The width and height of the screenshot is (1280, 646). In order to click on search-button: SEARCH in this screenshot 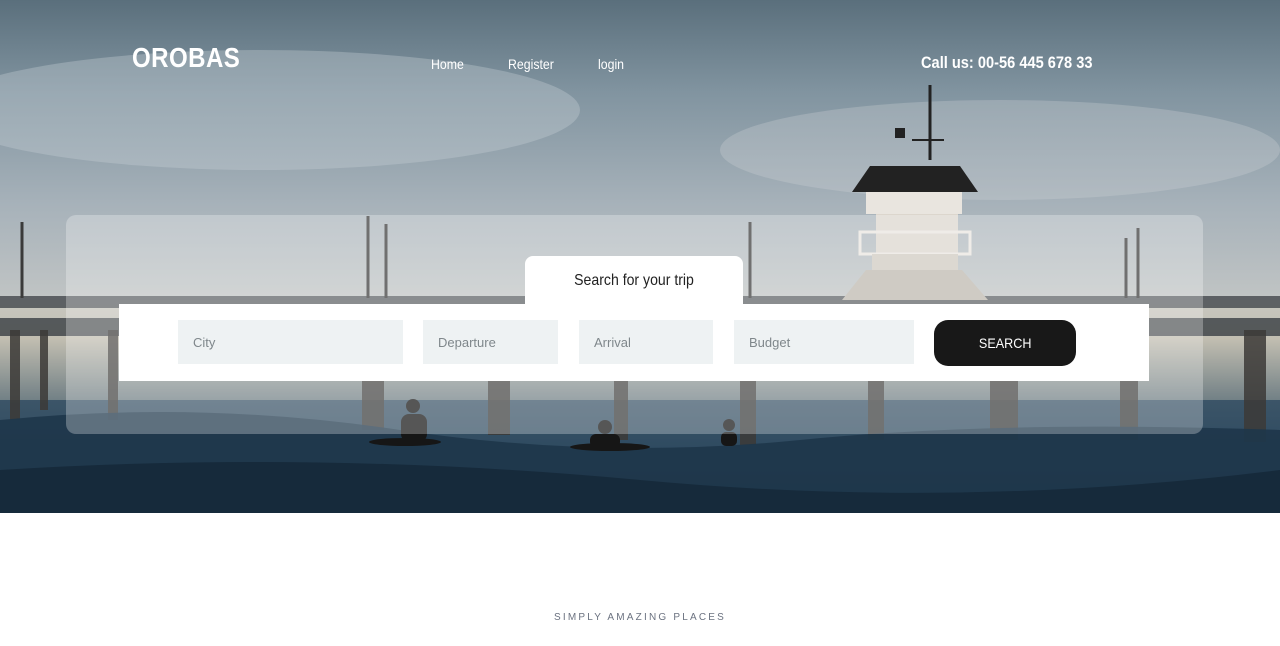, I will do `click(1005, 343)`.